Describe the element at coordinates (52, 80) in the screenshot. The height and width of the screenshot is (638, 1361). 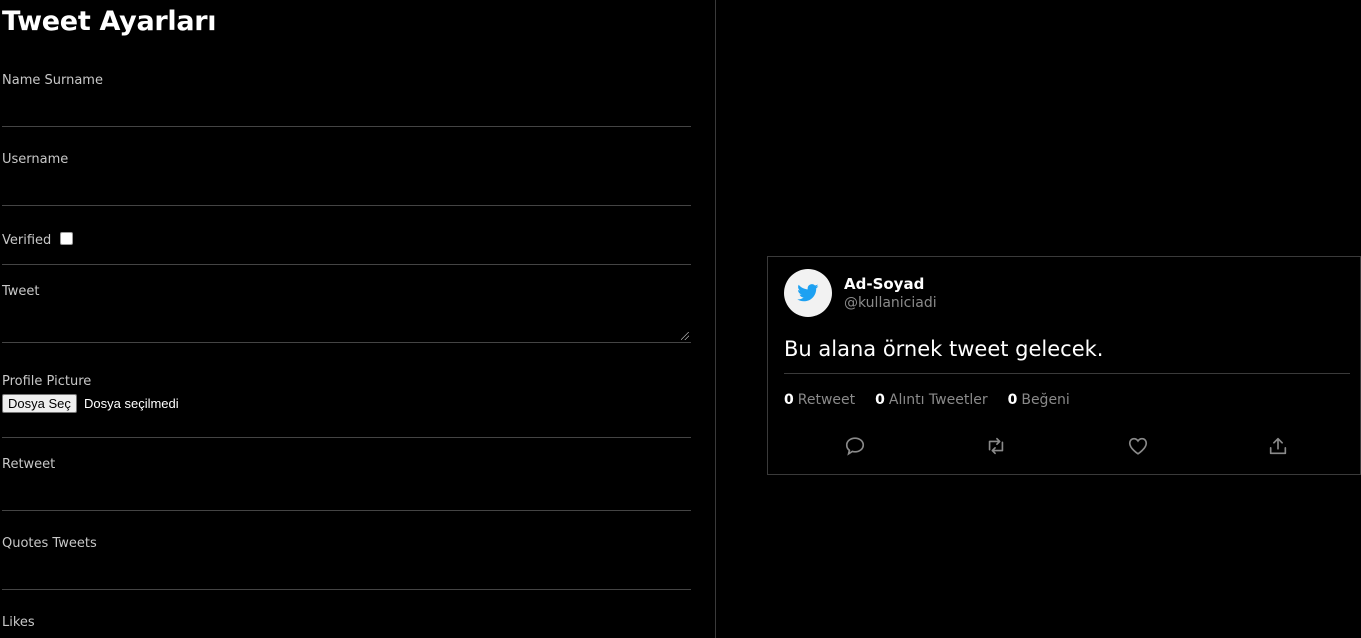
I see `name-surname-label: Name Surname` at that location.